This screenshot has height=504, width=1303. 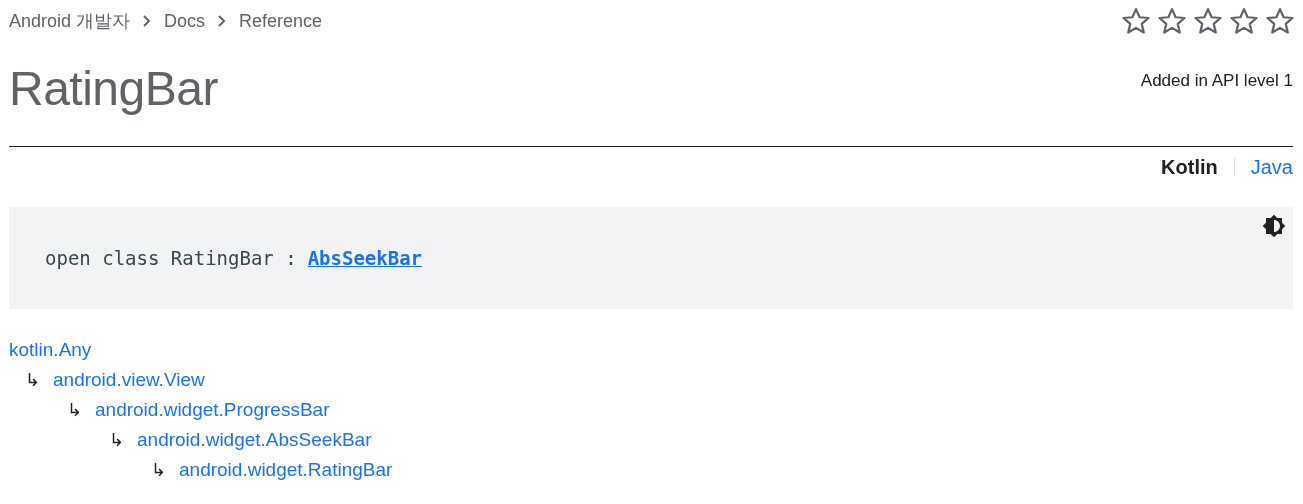 I want to click on class-link: android.widget.AbsSeekBar, so click(x=254, y=440).